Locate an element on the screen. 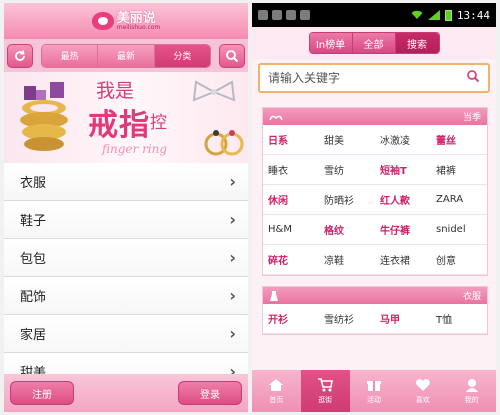  tag-item: 开衫 is located at coordinates (291, 319).